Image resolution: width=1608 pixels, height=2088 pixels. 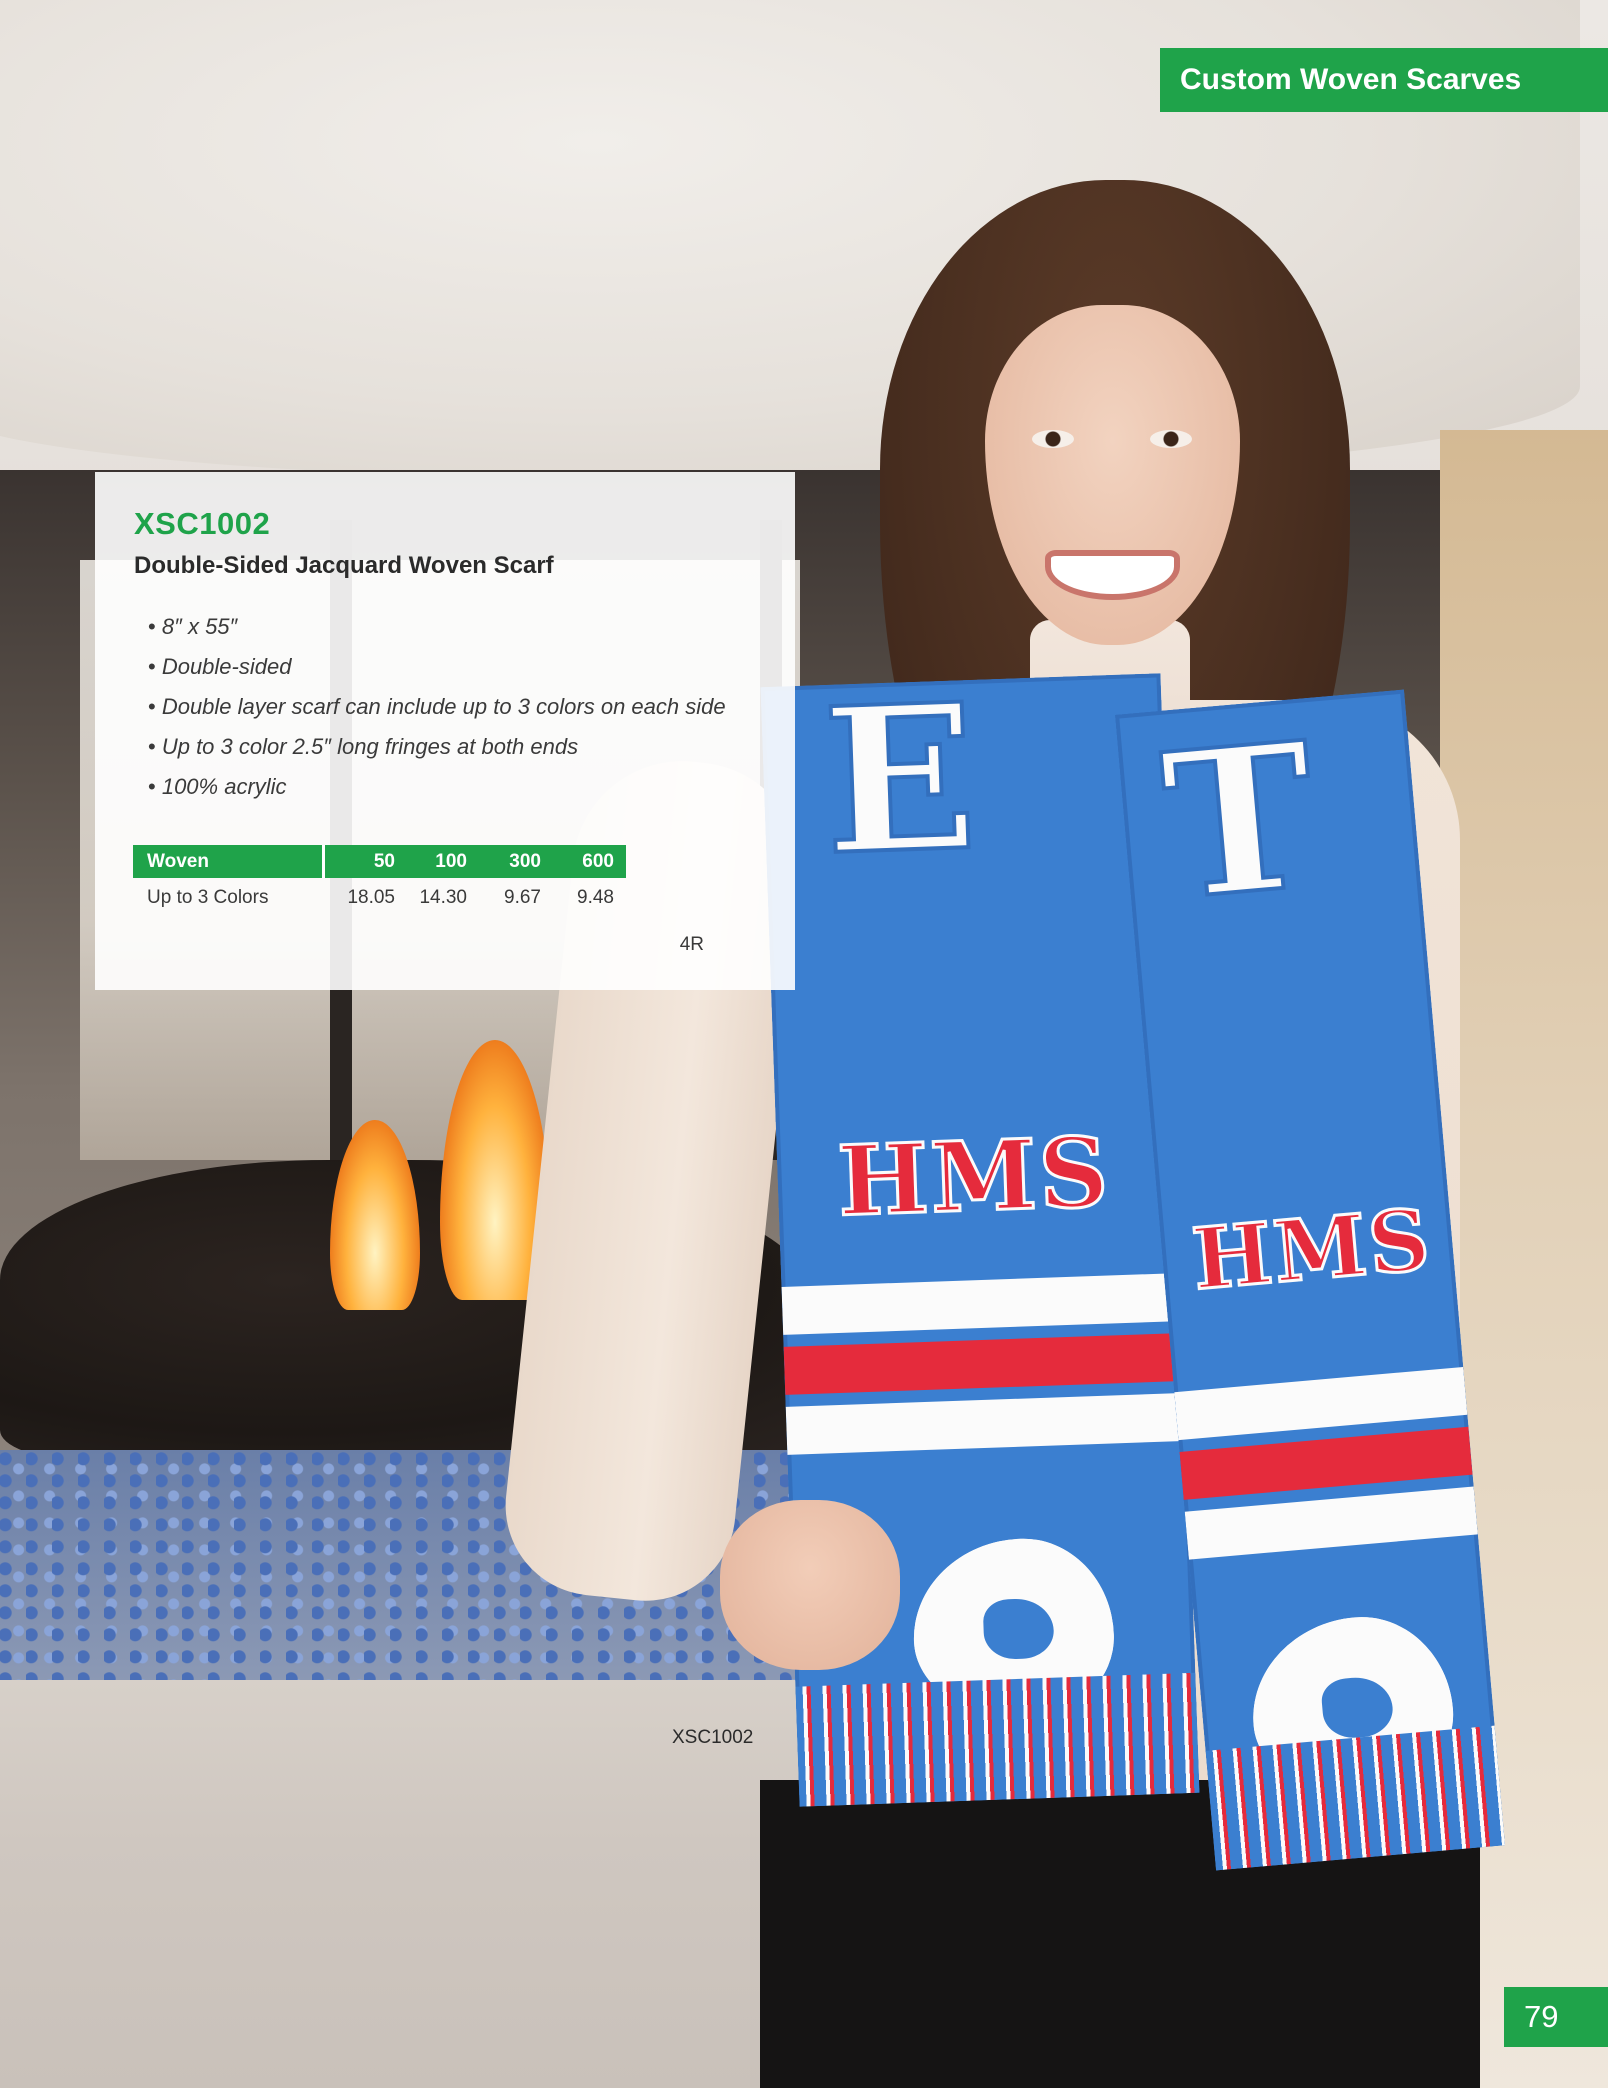 What do you see at coordinates (371, 897) in the screenshot?
I see `price-cell: 18.05` at bounding box center [371, 897].